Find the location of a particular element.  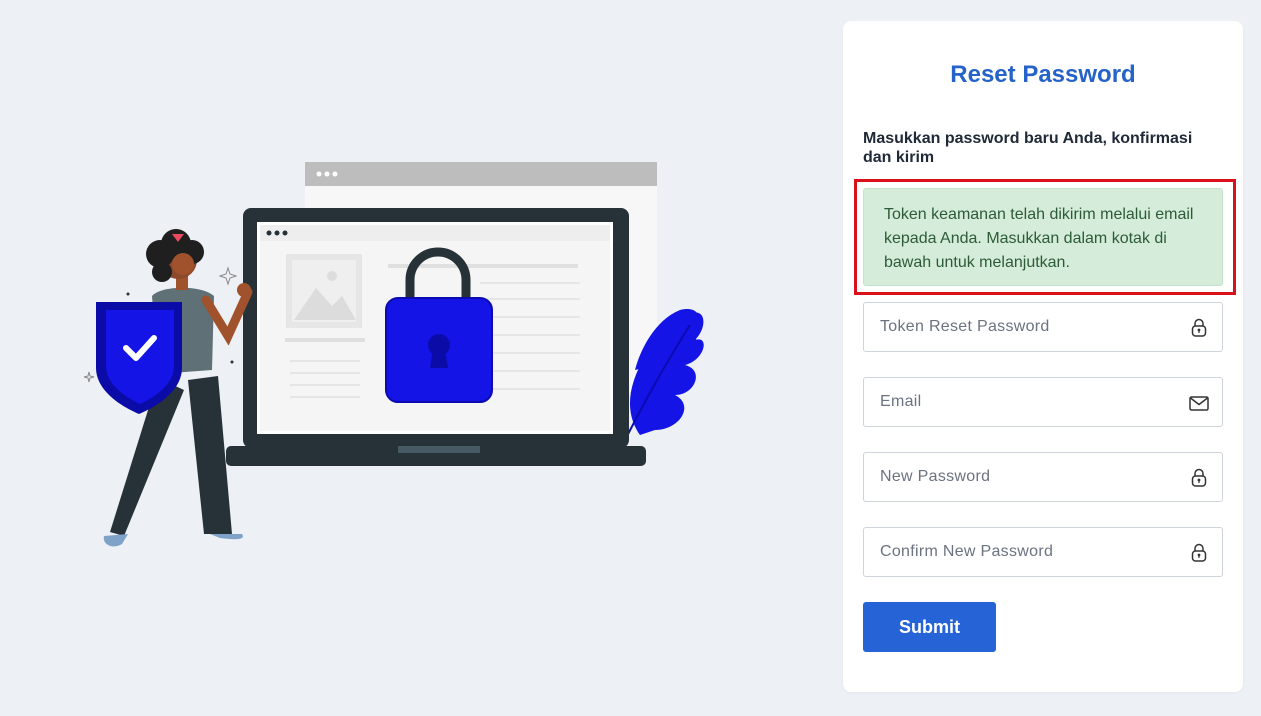

submit-button: Submit is located at coordinates (929, 627).